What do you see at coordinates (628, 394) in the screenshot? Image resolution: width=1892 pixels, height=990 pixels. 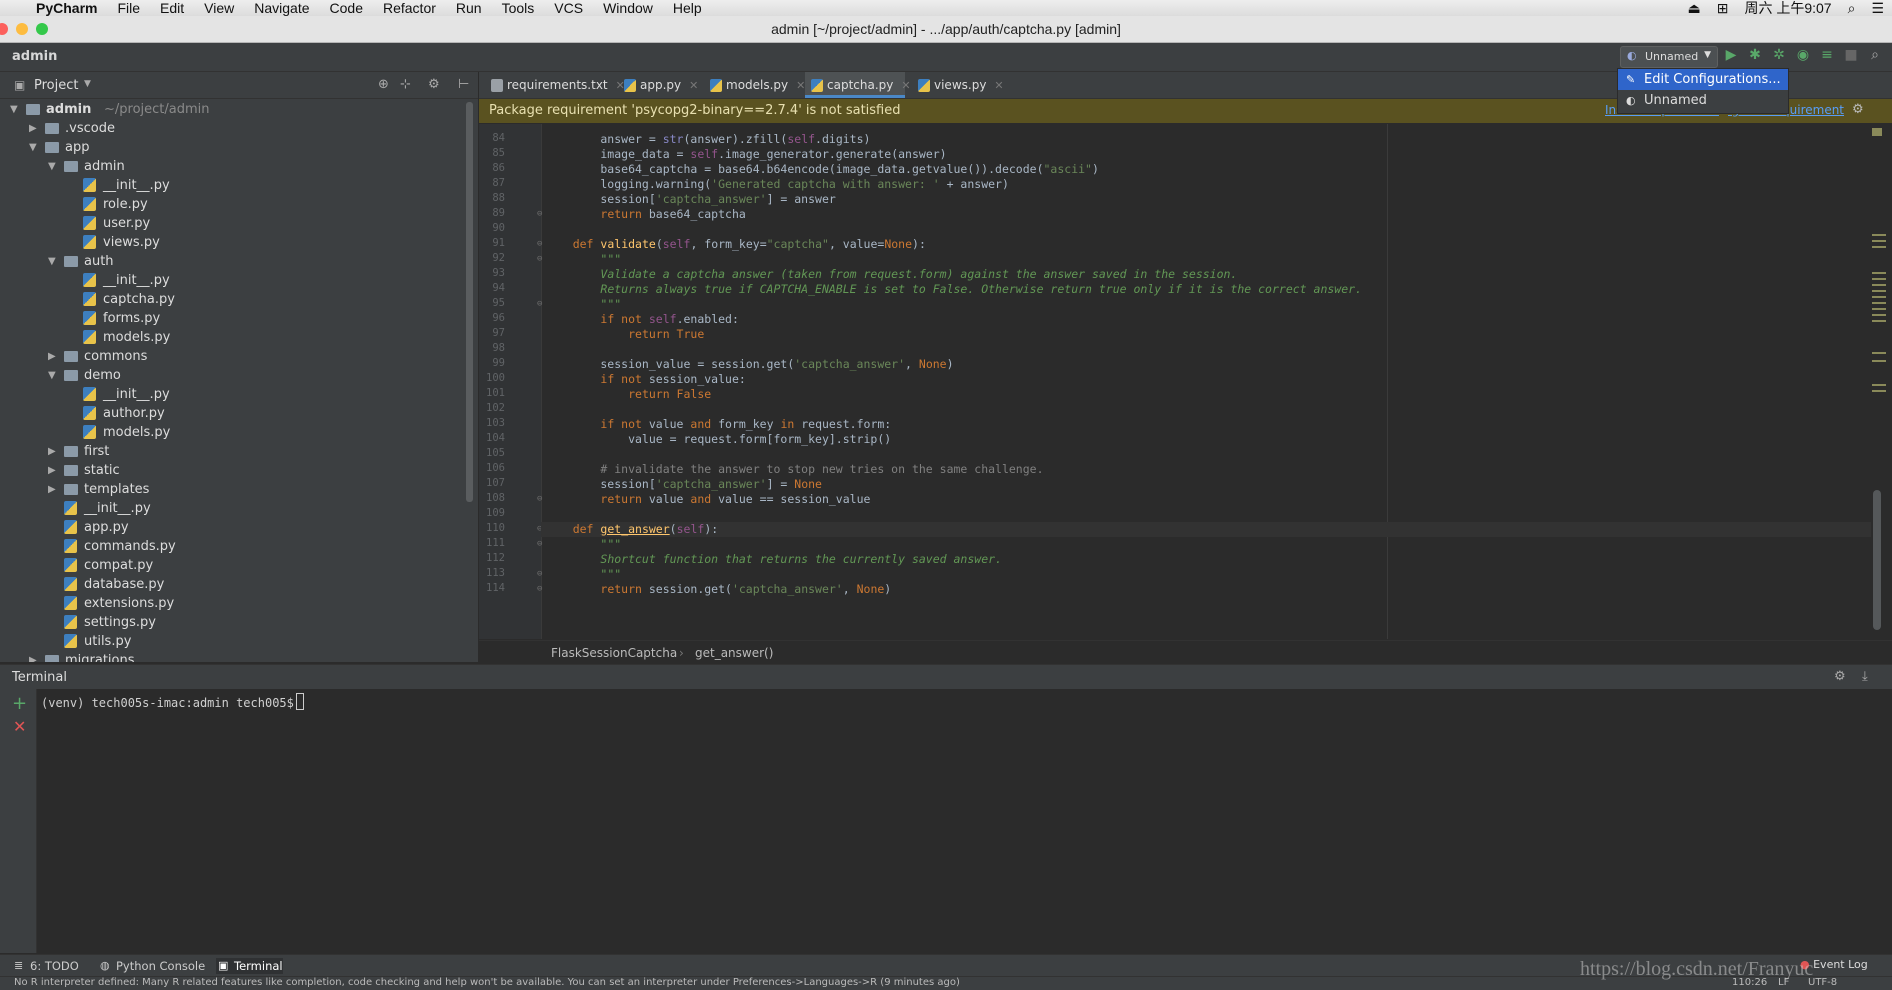 I see `code-line: return False` at bounding box center [628, 394].